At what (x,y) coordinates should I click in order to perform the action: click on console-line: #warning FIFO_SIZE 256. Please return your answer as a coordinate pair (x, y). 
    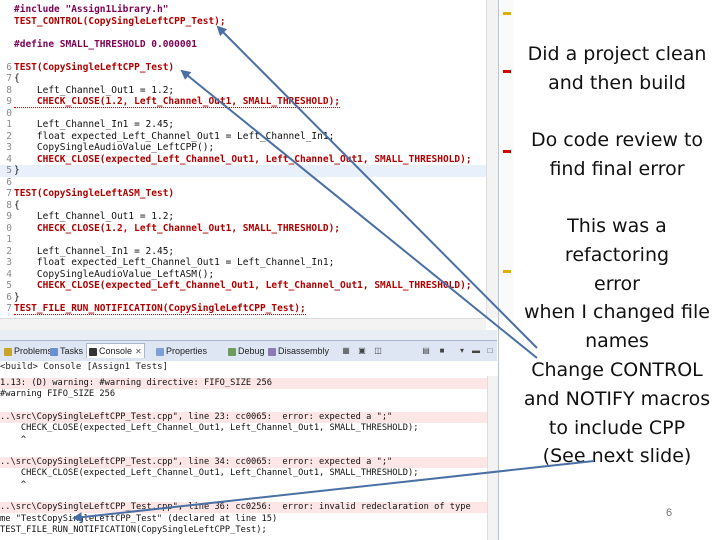
    Looking at the image, I should click on (243, 394).